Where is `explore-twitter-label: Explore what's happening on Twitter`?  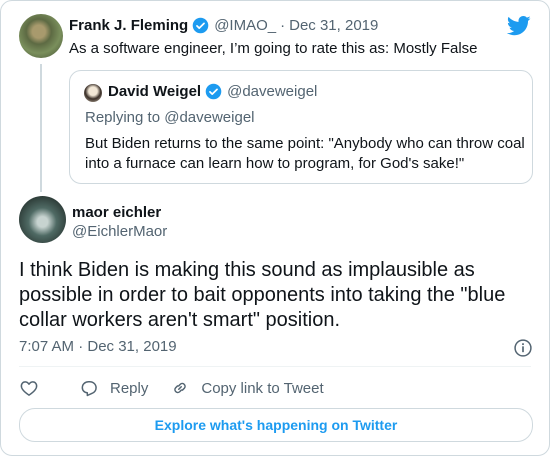
explore-twitter-label: Explore what's happening on Twitter is located at coordinates (276, 425).